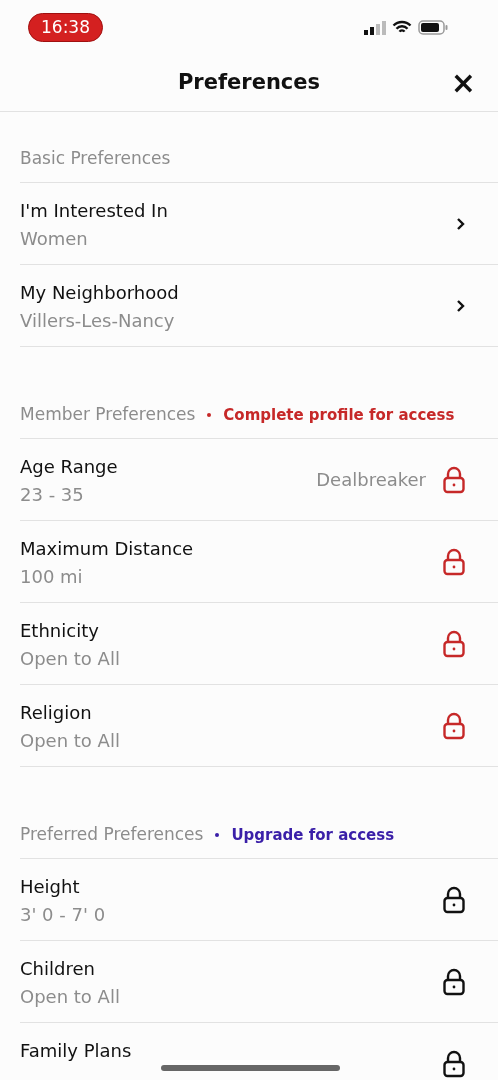 This screenshot has height=1080, width=498. I want to click on preference-label: My Neighborhood, so click(99, 293).